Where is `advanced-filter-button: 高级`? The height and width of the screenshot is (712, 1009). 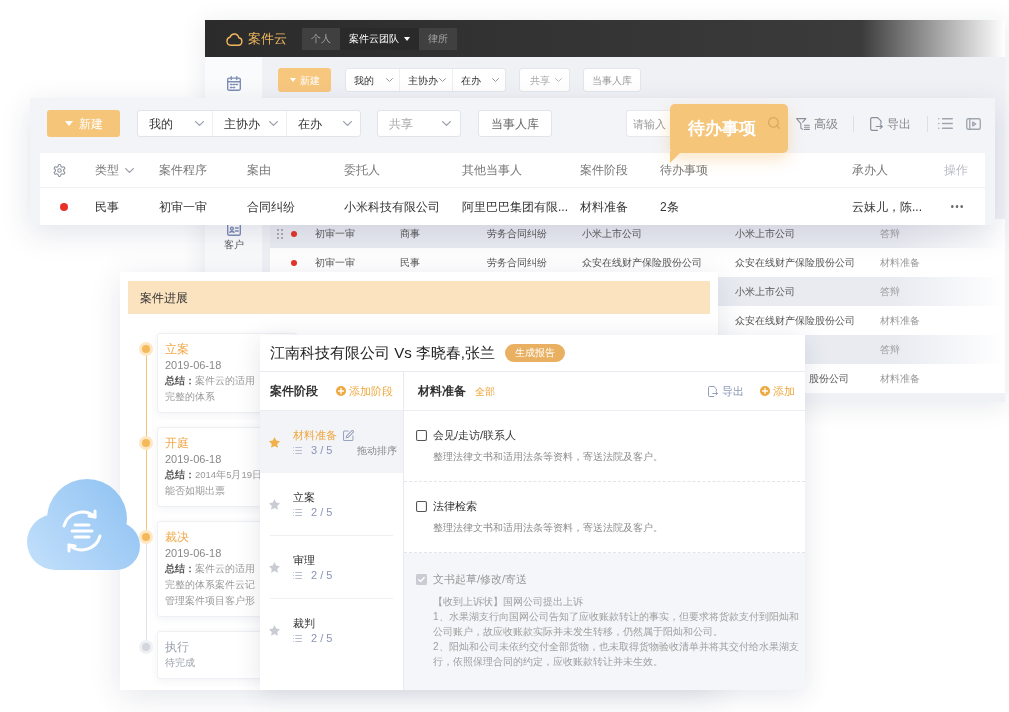 advanced-filter-button: 高级 is located at coordinates (817, 123).